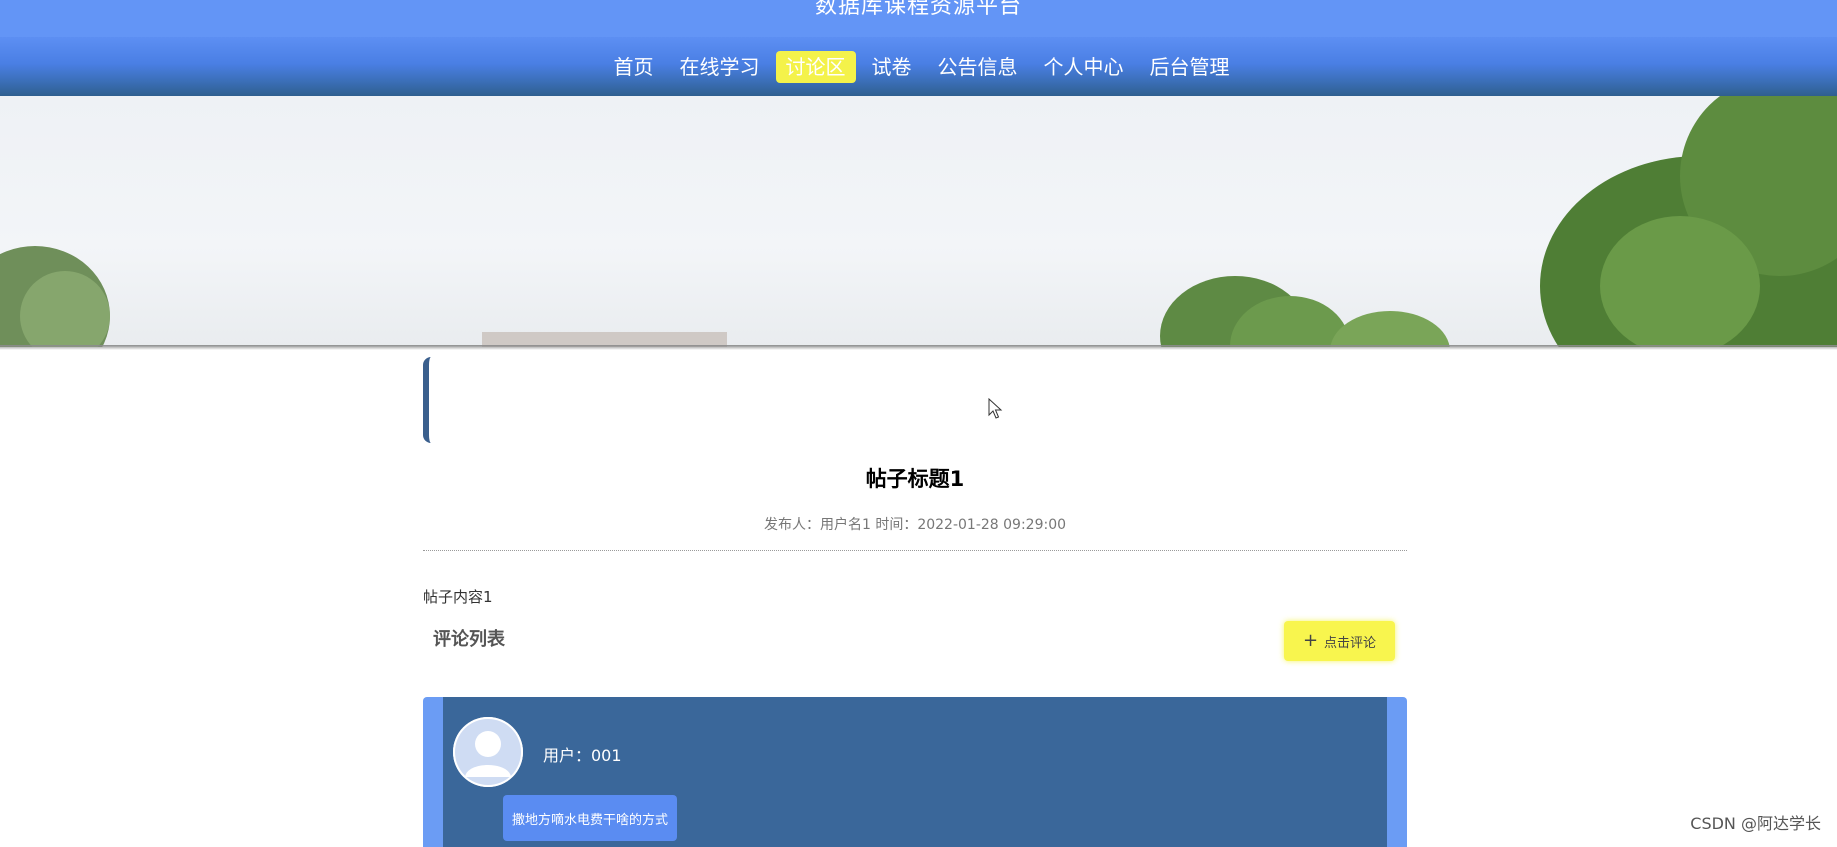 This screenshot has width=1837, height=847. I want to click on divider, so click(915, 550).